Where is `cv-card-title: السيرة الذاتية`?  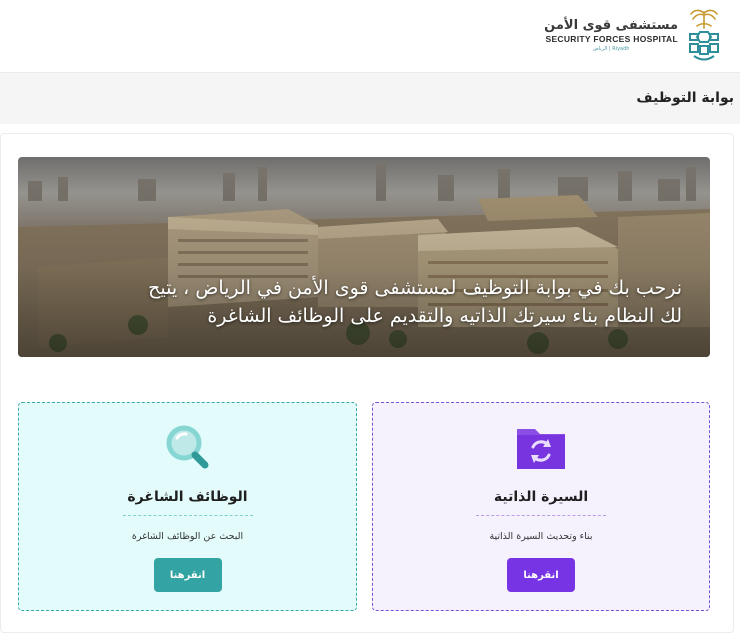 cv-card-title: السيرة الذاتية is located at coordinates (541, 497).